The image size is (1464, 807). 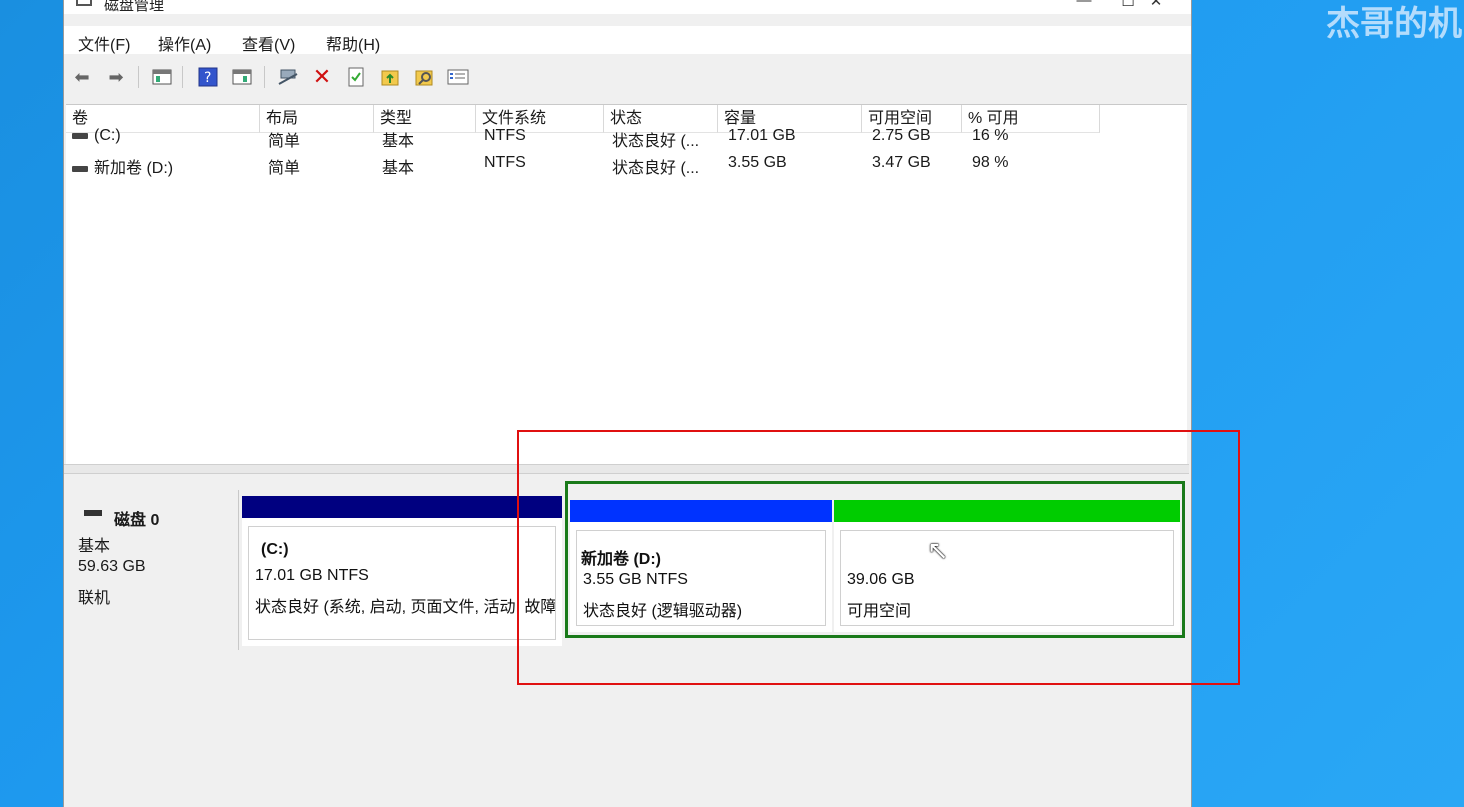 I want to click on forward-arrow-icon: ➡, so click(x=116, y=77).